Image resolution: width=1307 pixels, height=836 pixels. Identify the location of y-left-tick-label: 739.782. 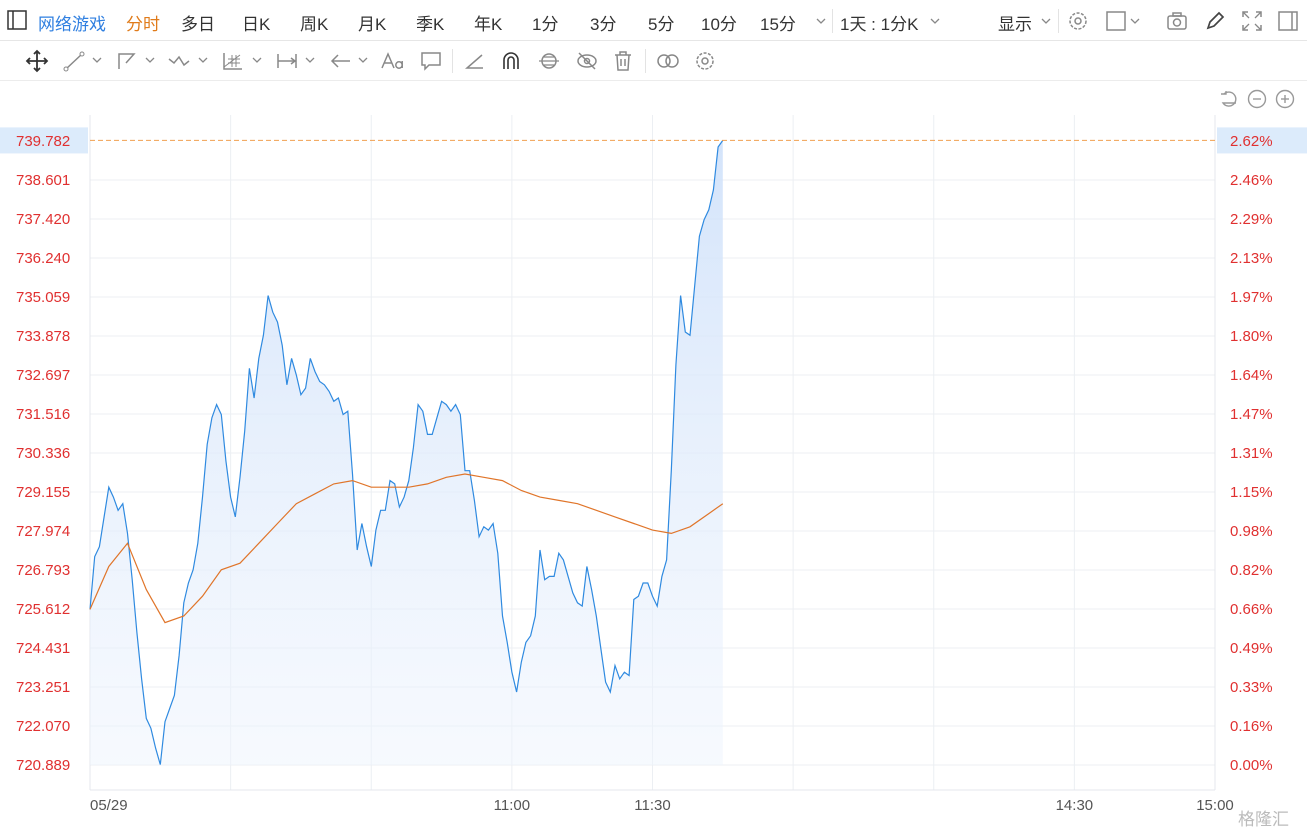
(43, 141).